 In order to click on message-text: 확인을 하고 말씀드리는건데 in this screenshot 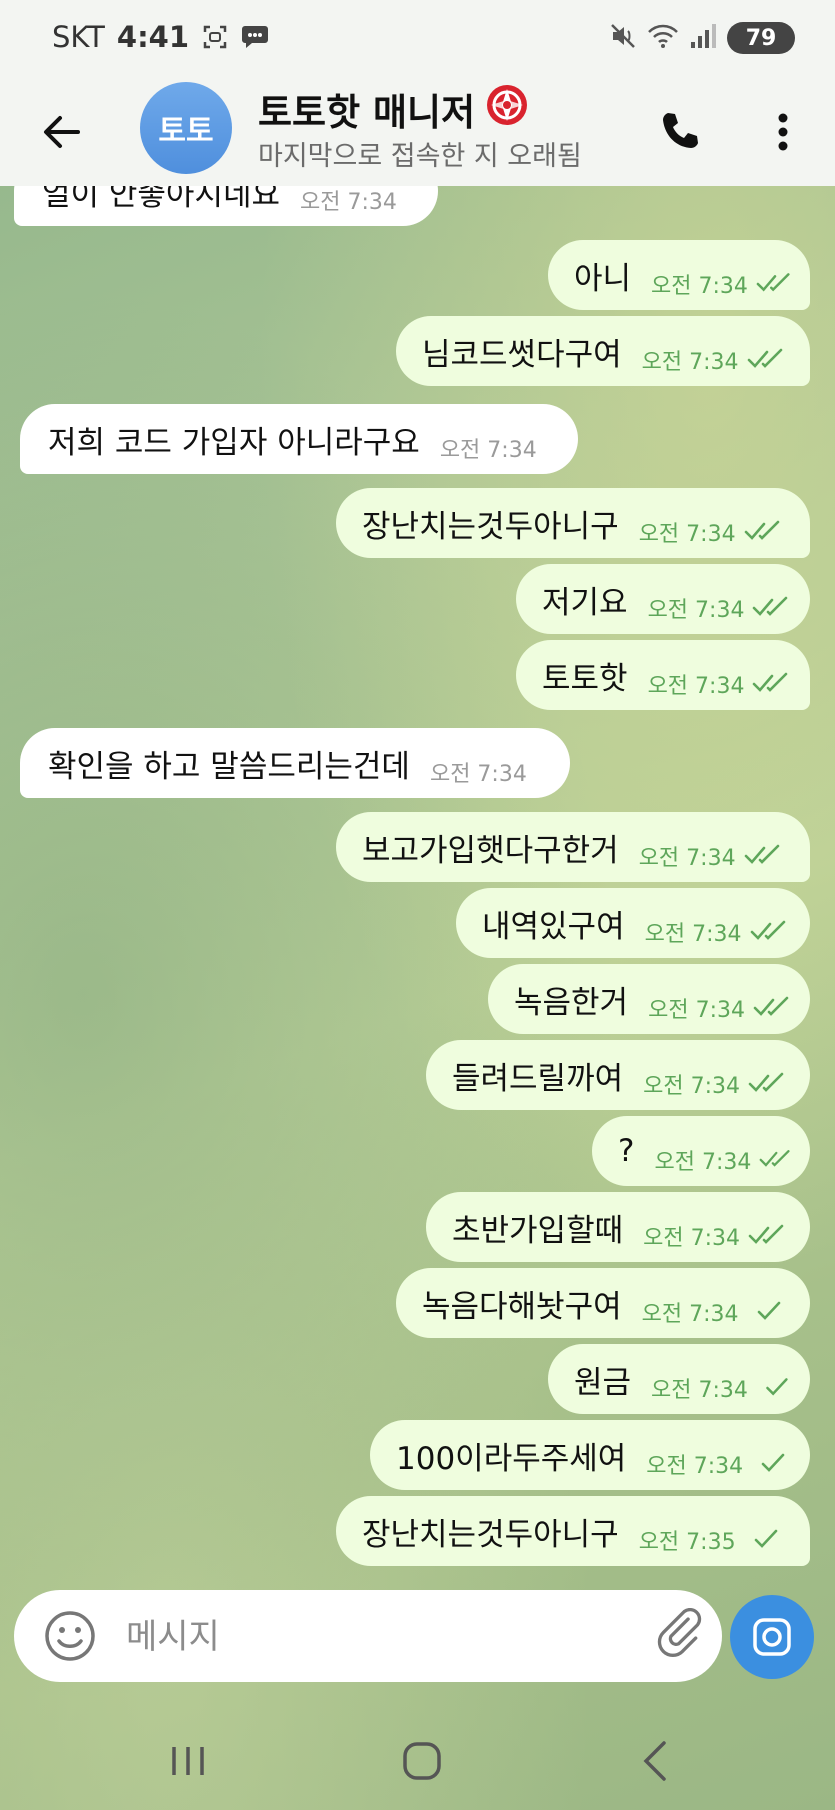, I will do `click(229, 766)`.